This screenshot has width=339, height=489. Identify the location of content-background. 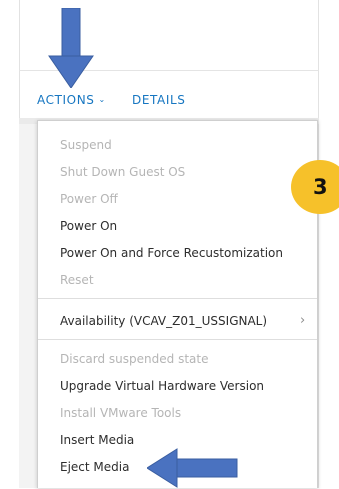
(28, 306).